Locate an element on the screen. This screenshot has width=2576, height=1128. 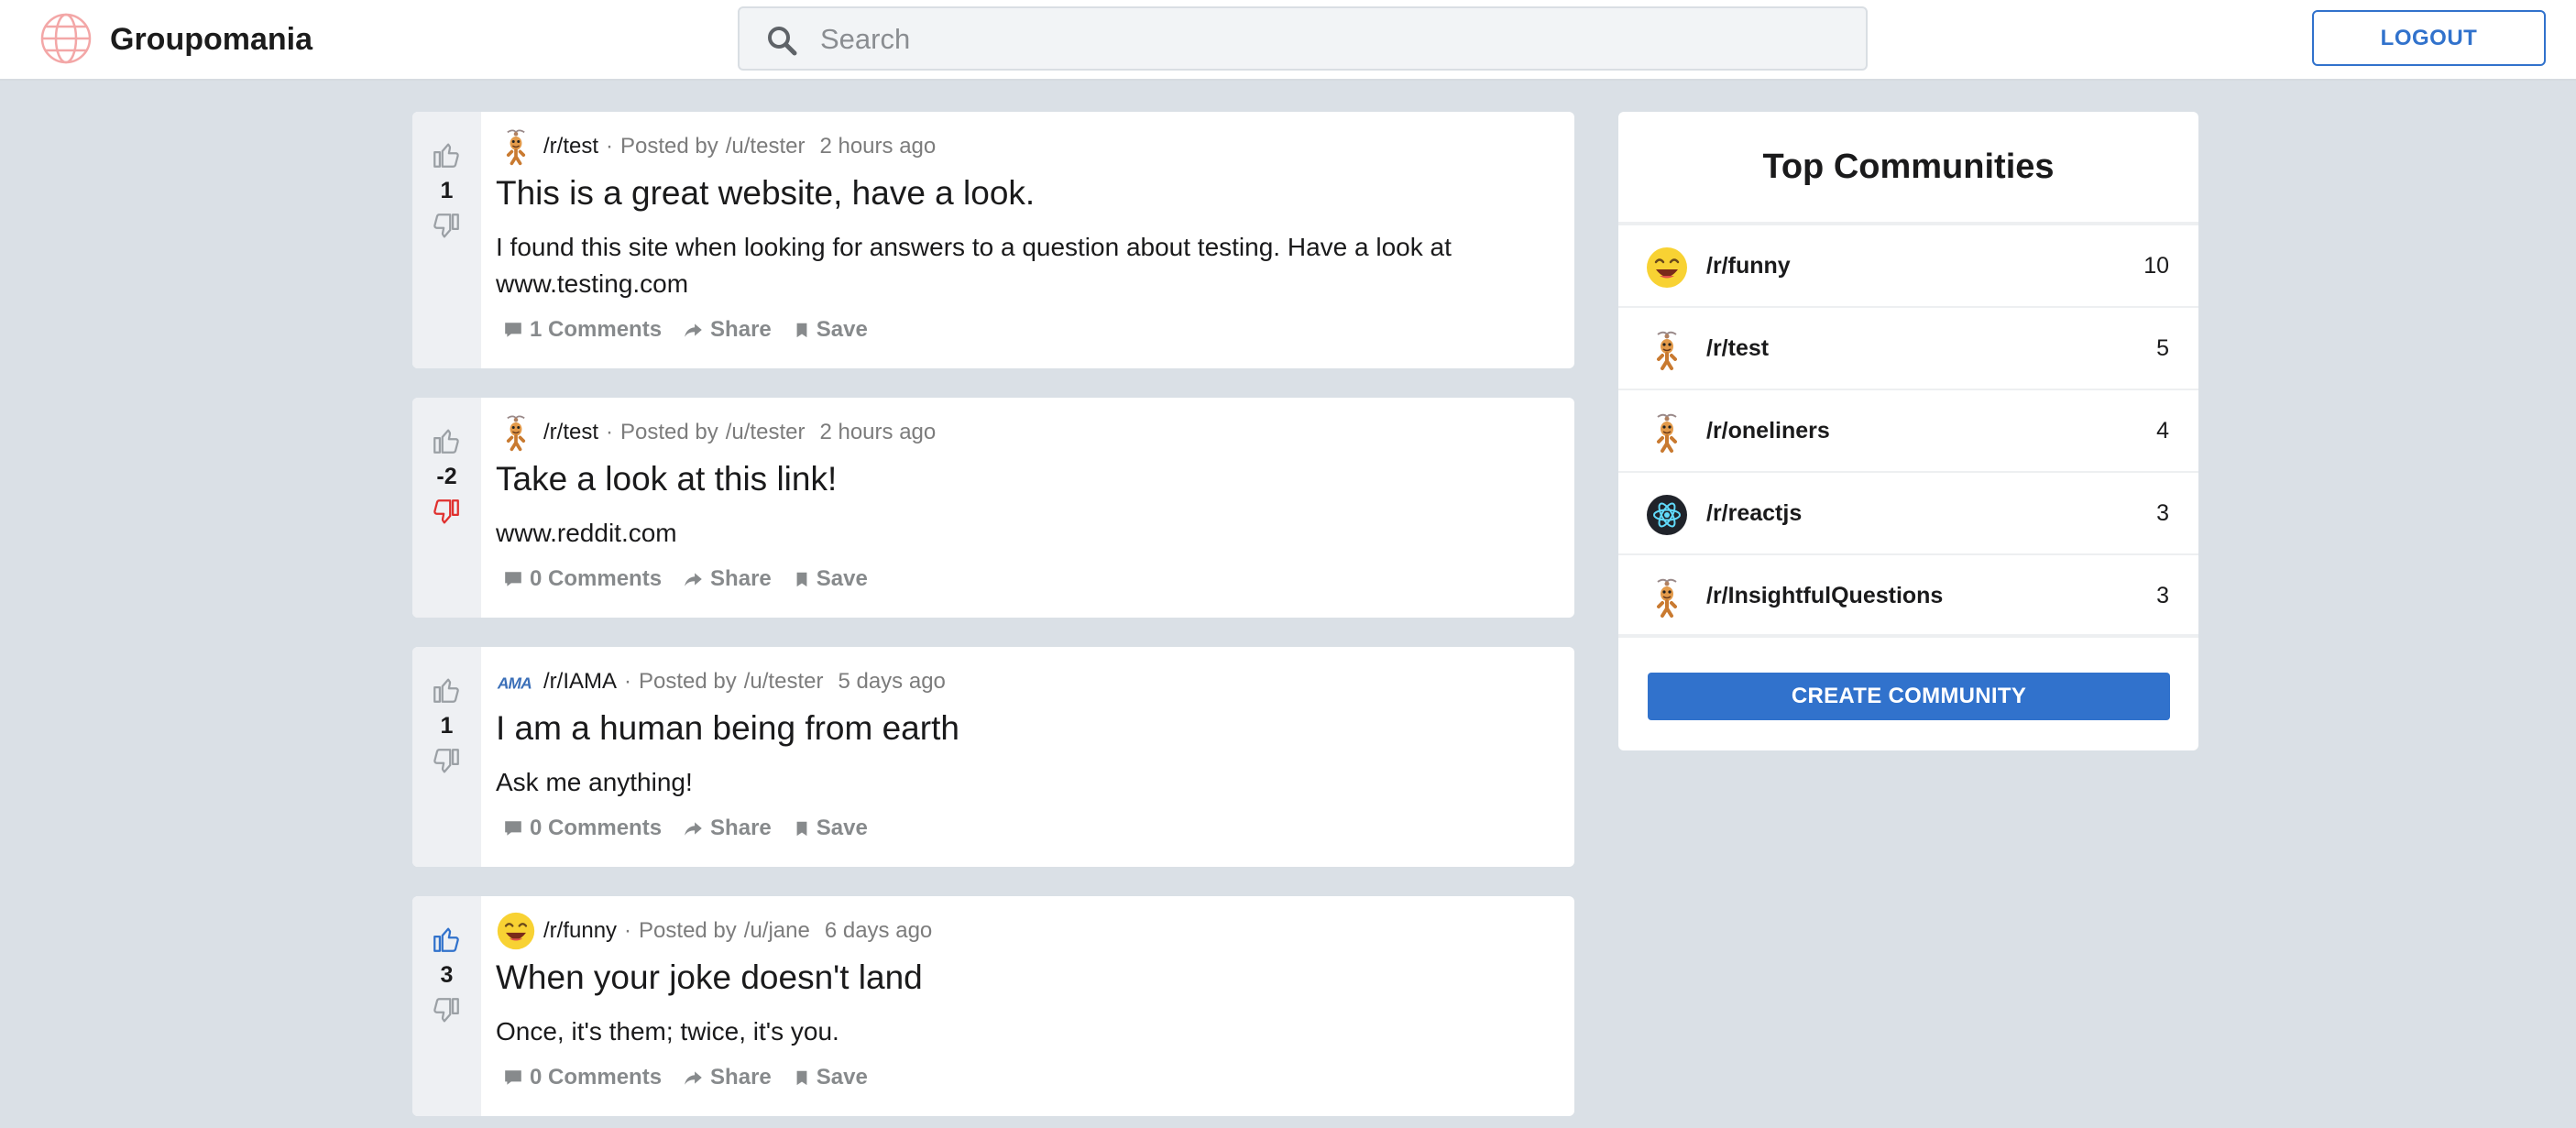
create-community-button: CREATE COMMUNITY is located at coordinates (1909, 696).